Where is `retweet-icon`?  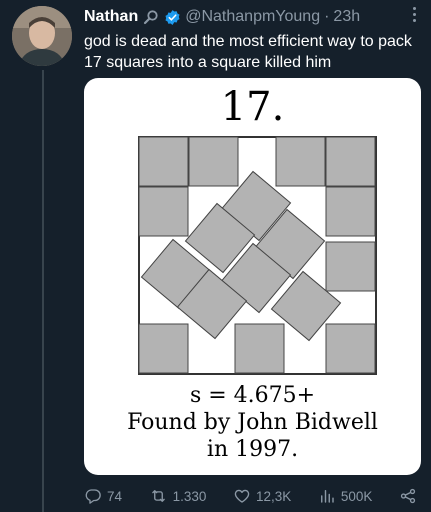 retweet-icon is located at coordinates (158, 496).